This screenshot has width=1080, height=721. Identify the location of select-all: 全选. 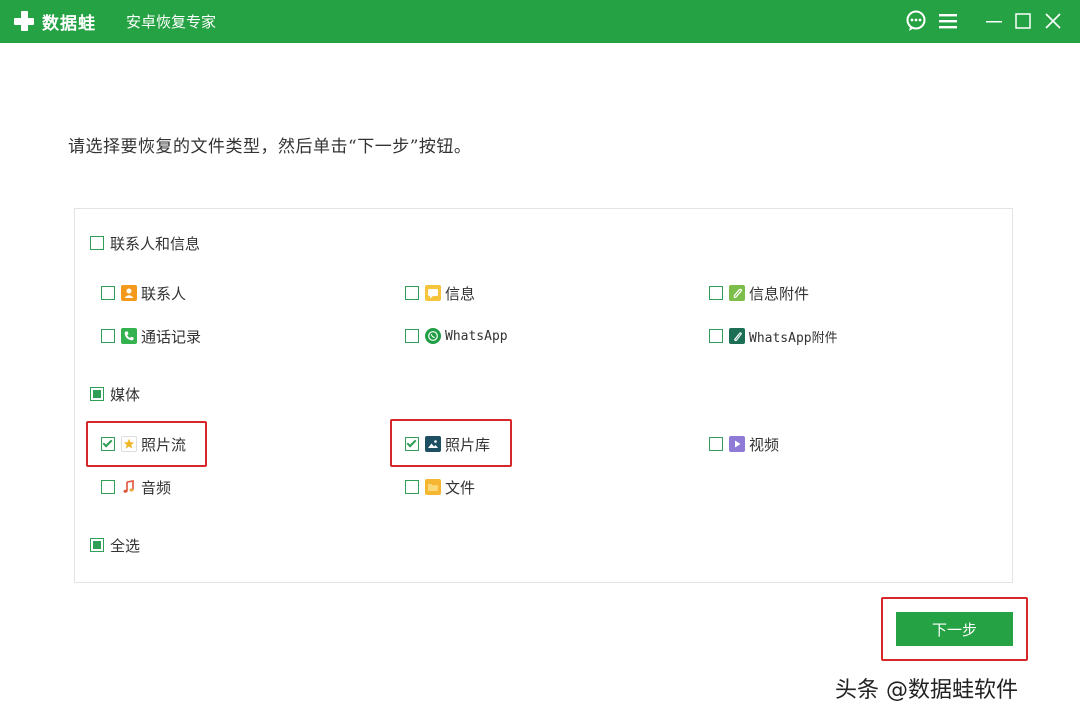
(115, 545).